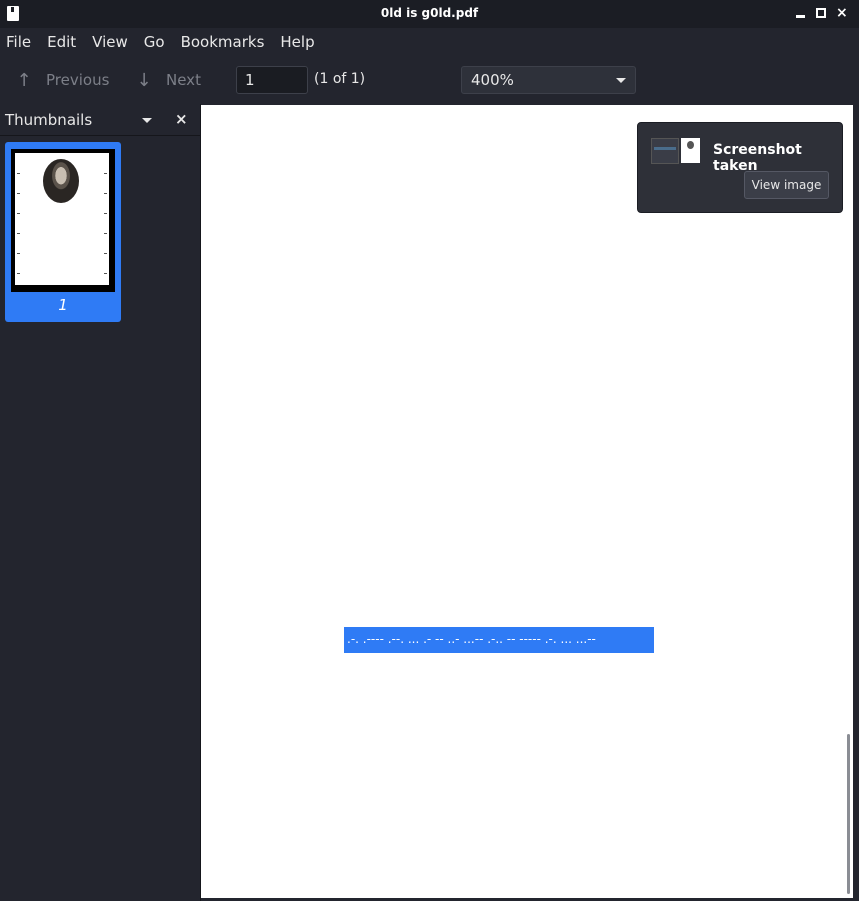 This screenshot has height=901, width=859. I want to click on menu-bar: File Edit View Go Bookmarks Help, so click(429, 42).